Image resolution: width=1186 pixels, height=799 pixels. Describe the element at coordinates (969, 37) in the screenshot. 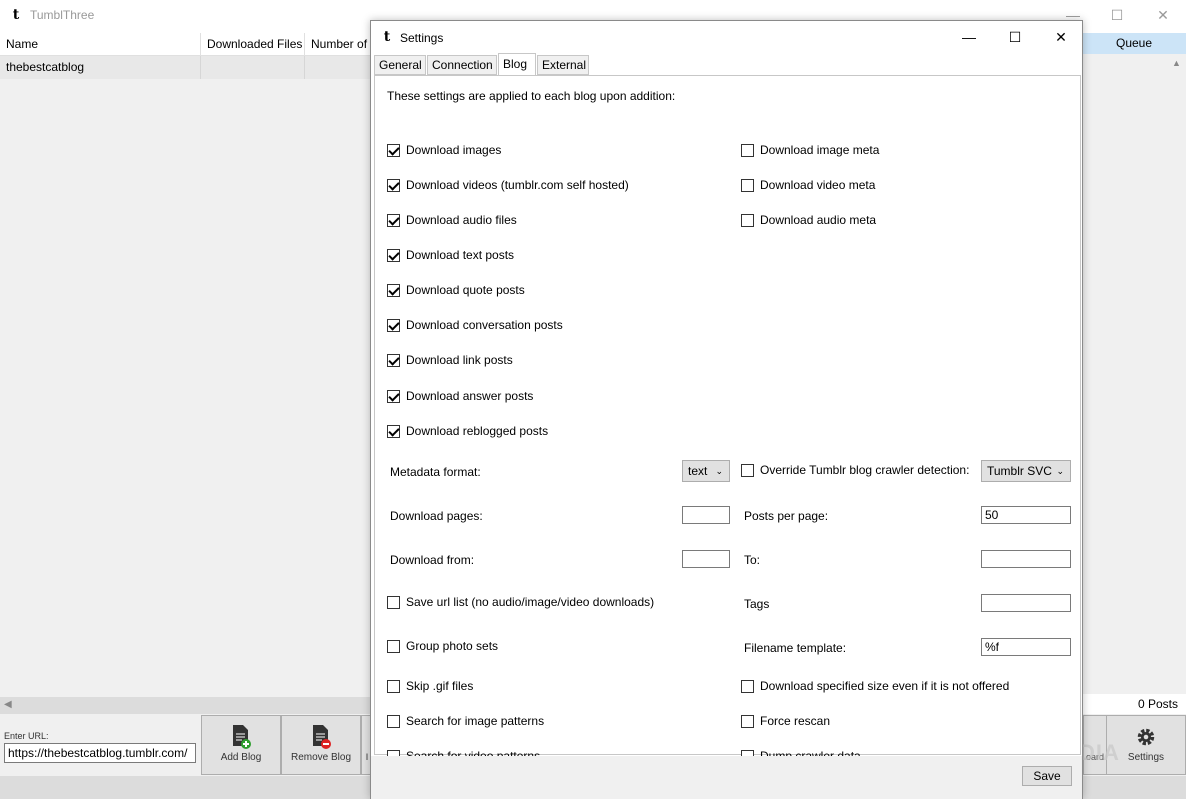

I see `dialog-minimize-button: —` at that location.